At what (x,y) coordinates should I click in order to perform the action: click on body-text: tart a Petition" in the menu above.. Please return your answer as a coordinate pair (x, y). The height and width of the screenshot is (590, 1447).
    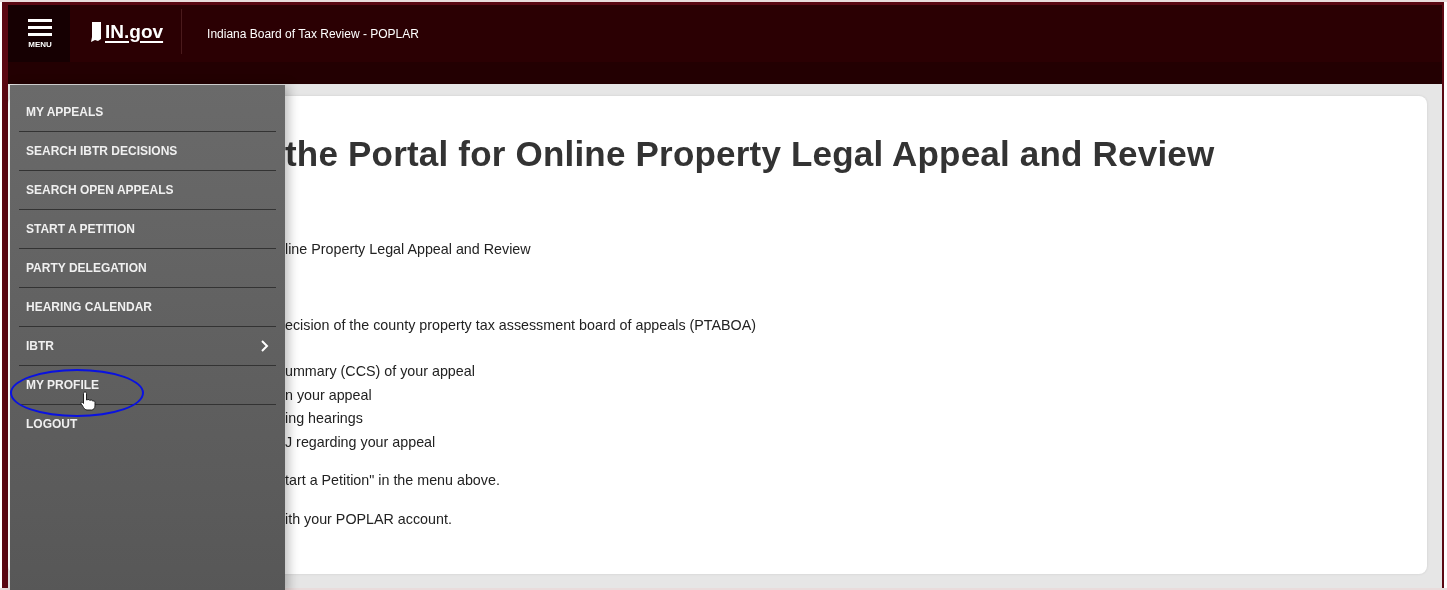
    Looking at the image, I should click on (393, 480).